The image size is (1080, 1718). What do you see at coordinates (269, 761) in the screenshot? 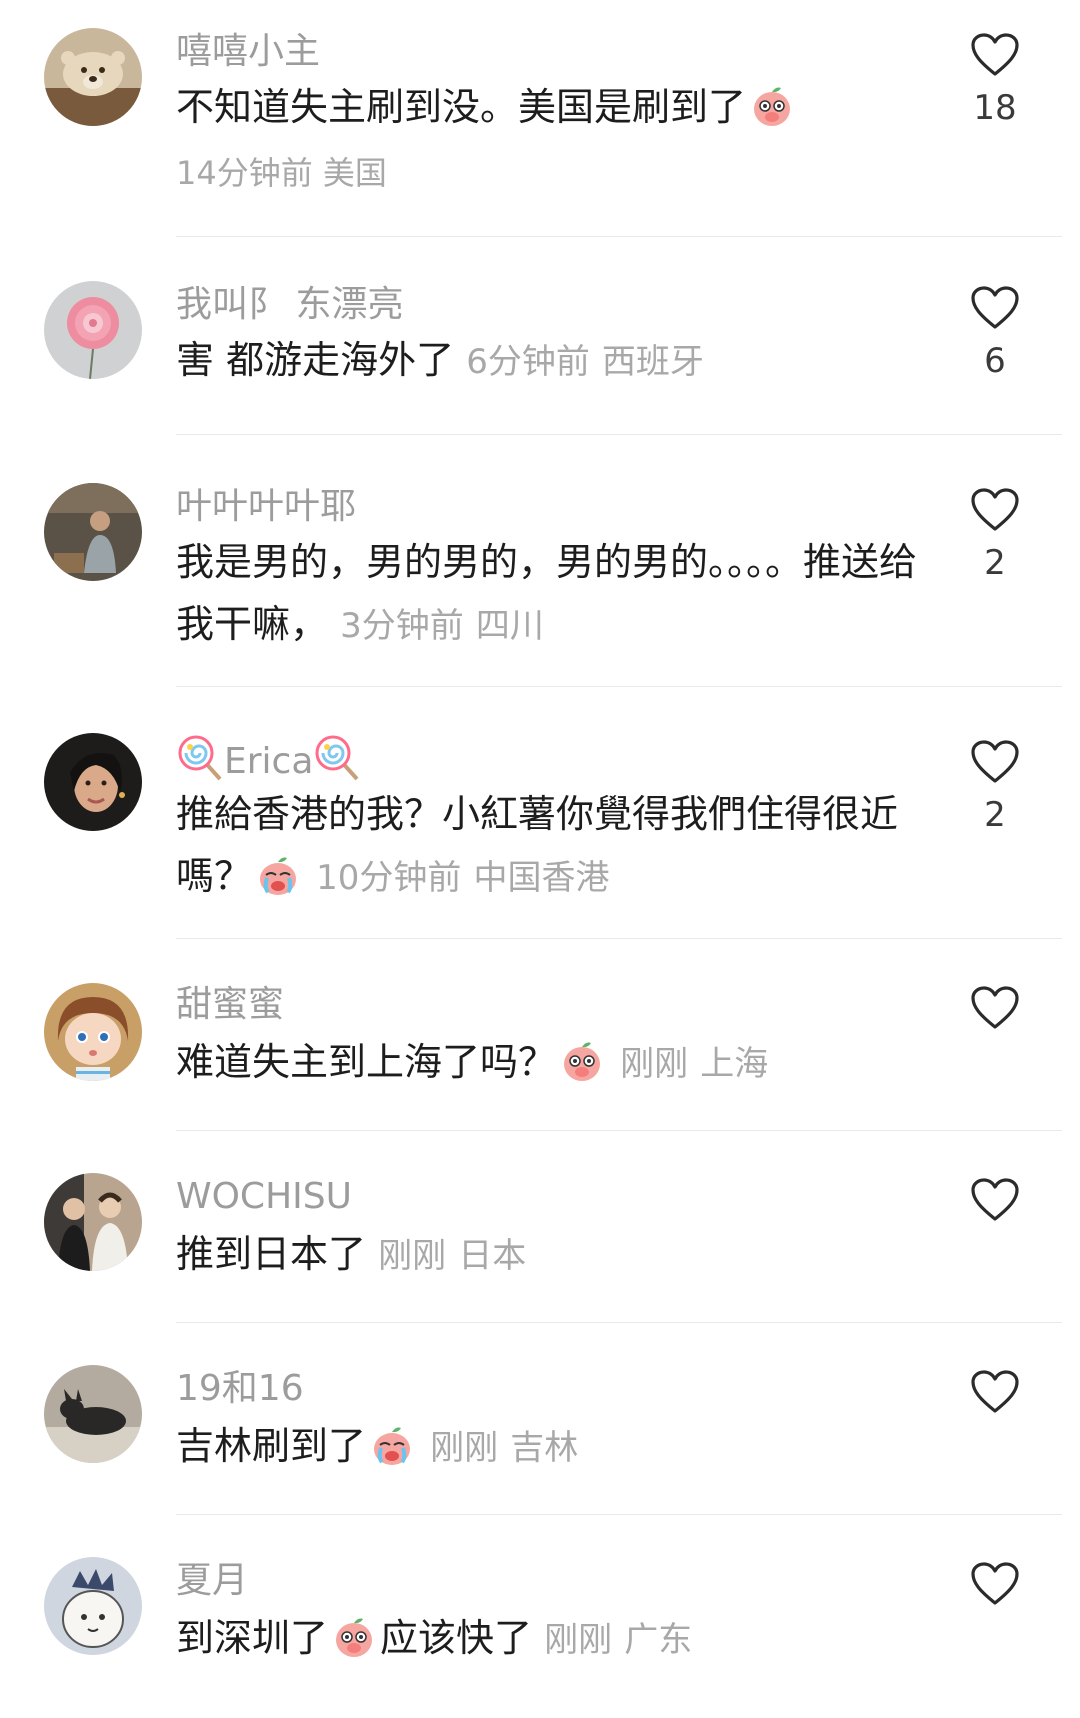
I see `username-text: Erica` at bounding box center [269, 761].